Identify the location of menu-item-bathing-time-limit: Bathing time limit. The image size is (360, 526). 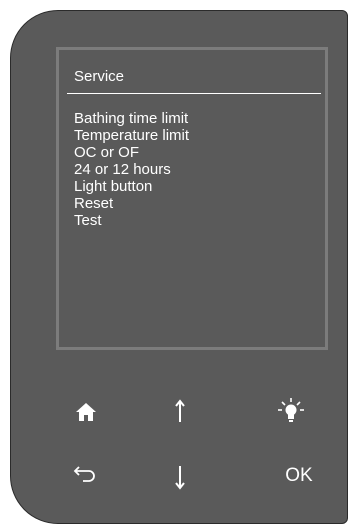
(131, 118).